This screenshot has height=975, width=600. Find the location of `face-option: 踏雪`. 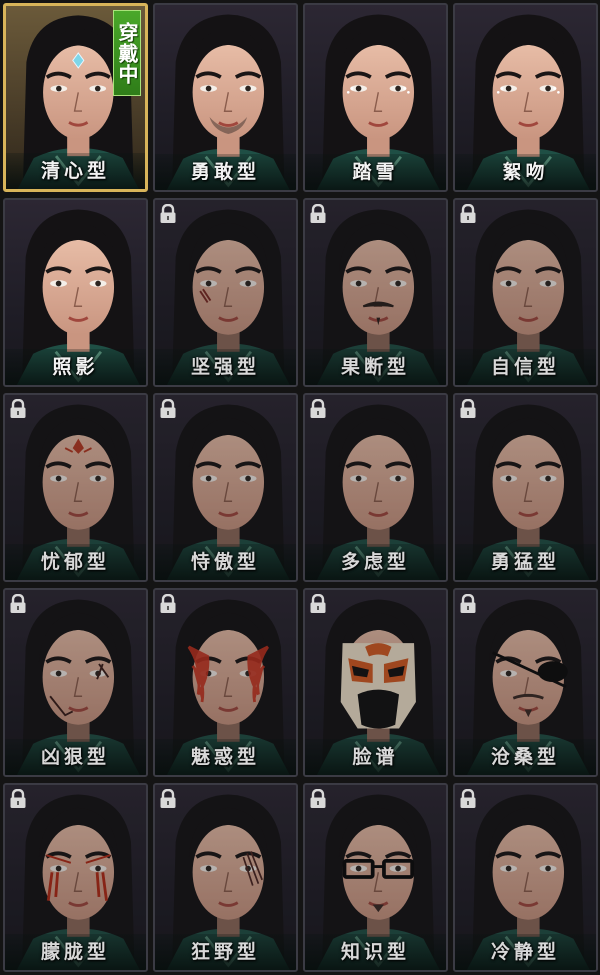

face-option: 踏雪 is located at coordinates (375, 97).